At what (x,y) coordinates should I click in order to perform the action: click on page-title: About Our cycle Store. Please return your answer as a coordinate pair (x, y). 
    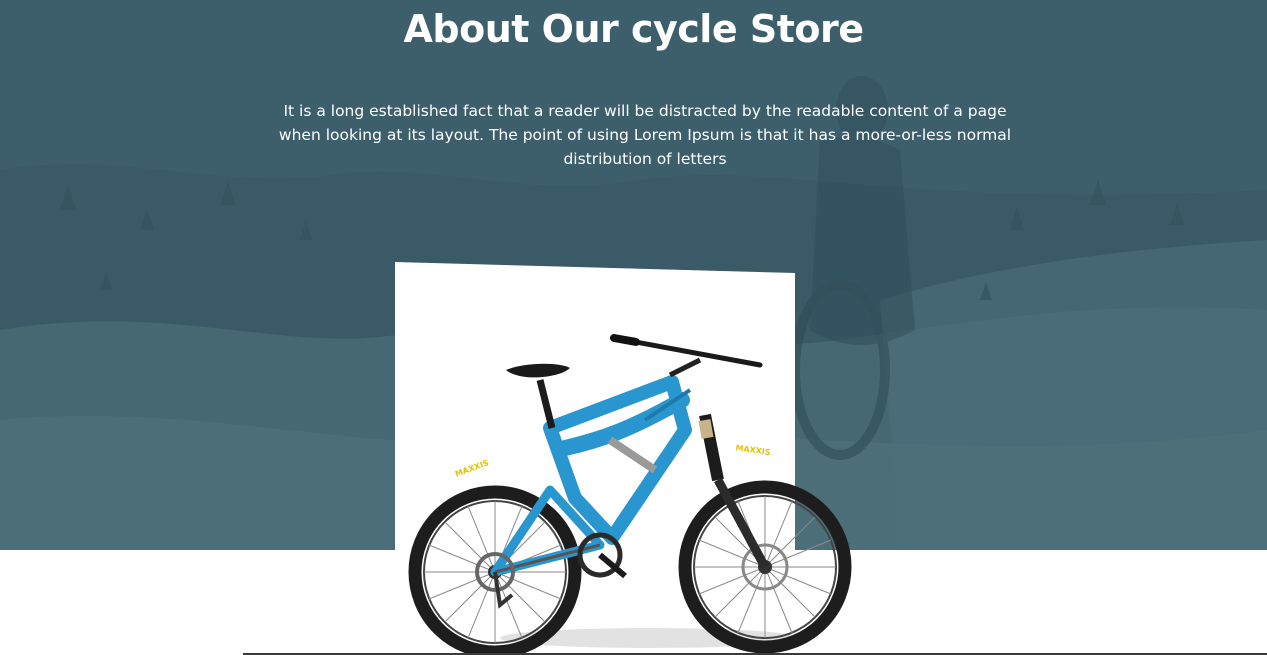
    Looking at the image, I should click on (634, 29).